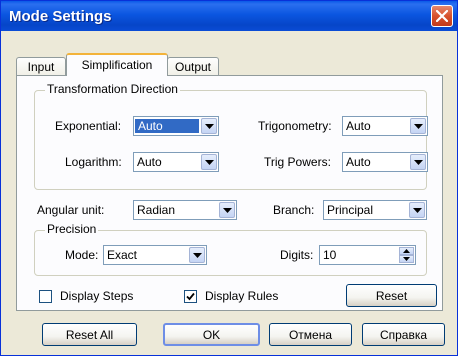 This screenshot has width=458, height=356. I want to click on mode-dropdown-button, so click(197, 255).